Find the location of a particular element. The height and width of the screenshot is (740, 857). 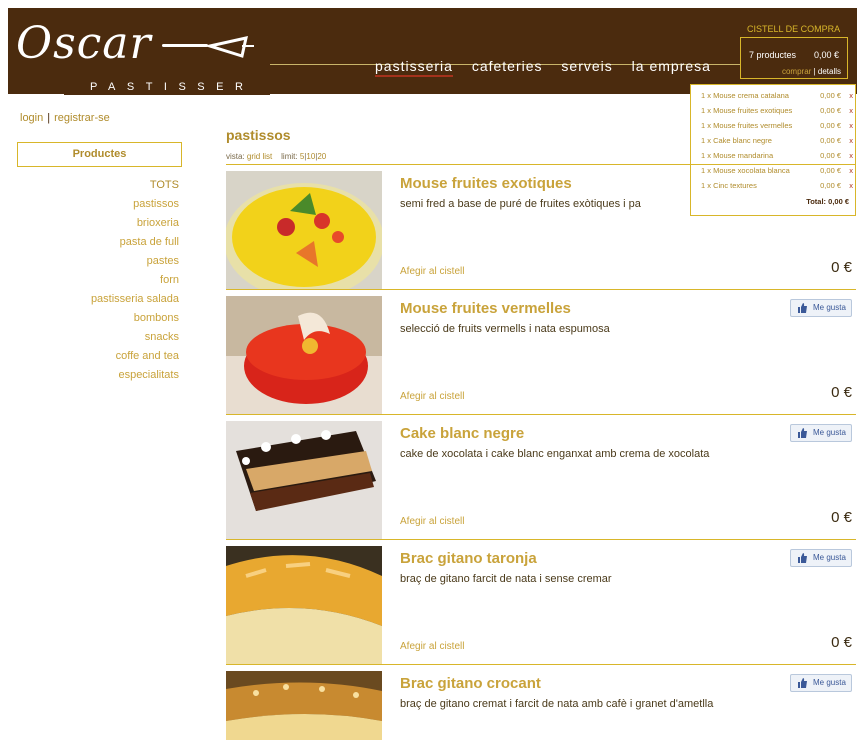

cart-item: 1 x Mouse fruites exotiques 0,00 € x is located at coordinates (777, 110).